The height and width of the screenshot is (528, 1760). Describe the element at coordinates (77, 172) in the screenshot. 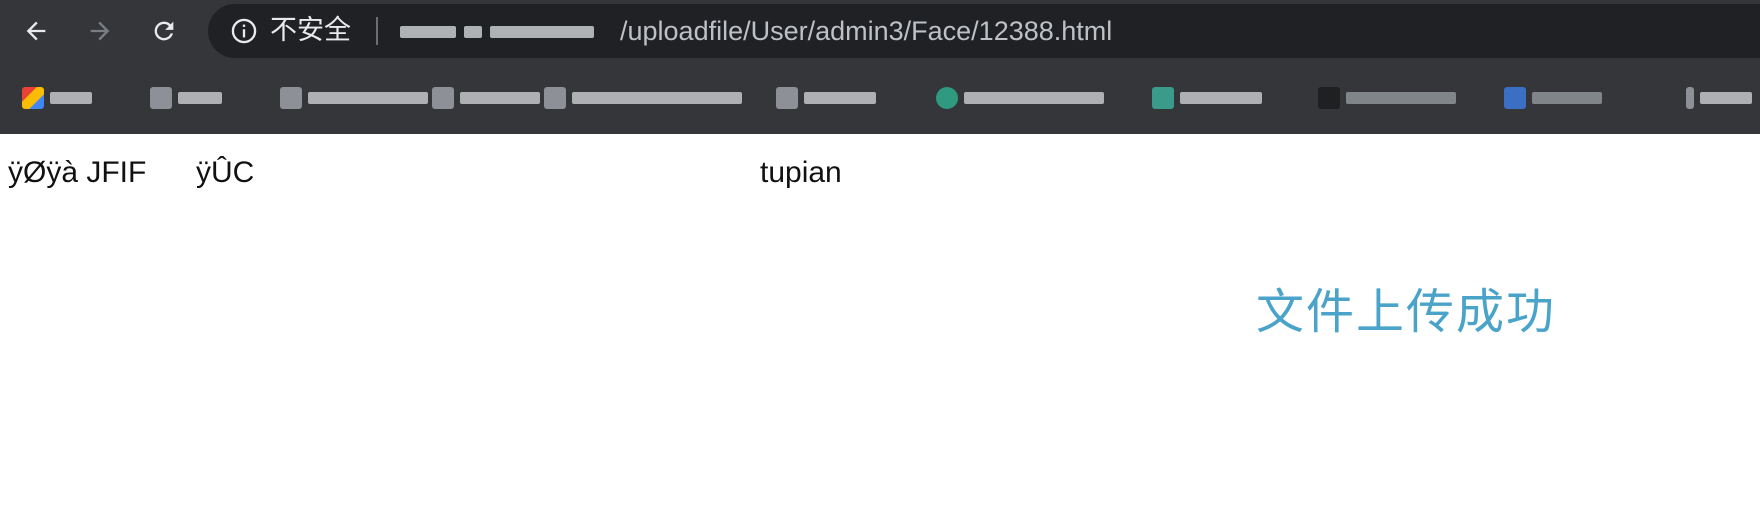

I see `raw-file-text: ÿØÿà JFIF` at that location.